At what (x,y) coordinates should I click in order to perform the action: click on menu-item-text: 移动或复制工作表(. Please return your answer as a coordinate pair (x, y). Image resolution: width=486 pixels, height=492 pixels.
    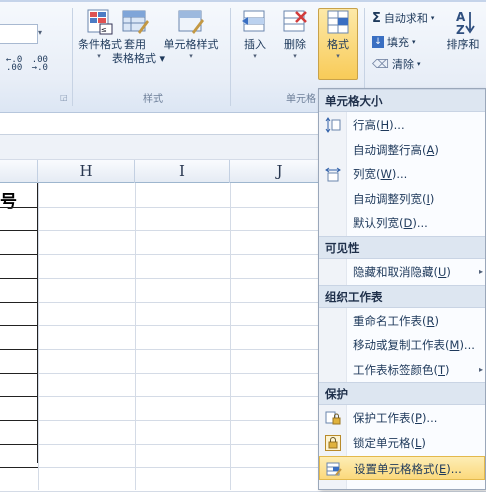
    Looking at the image, I should click on (401, 345).